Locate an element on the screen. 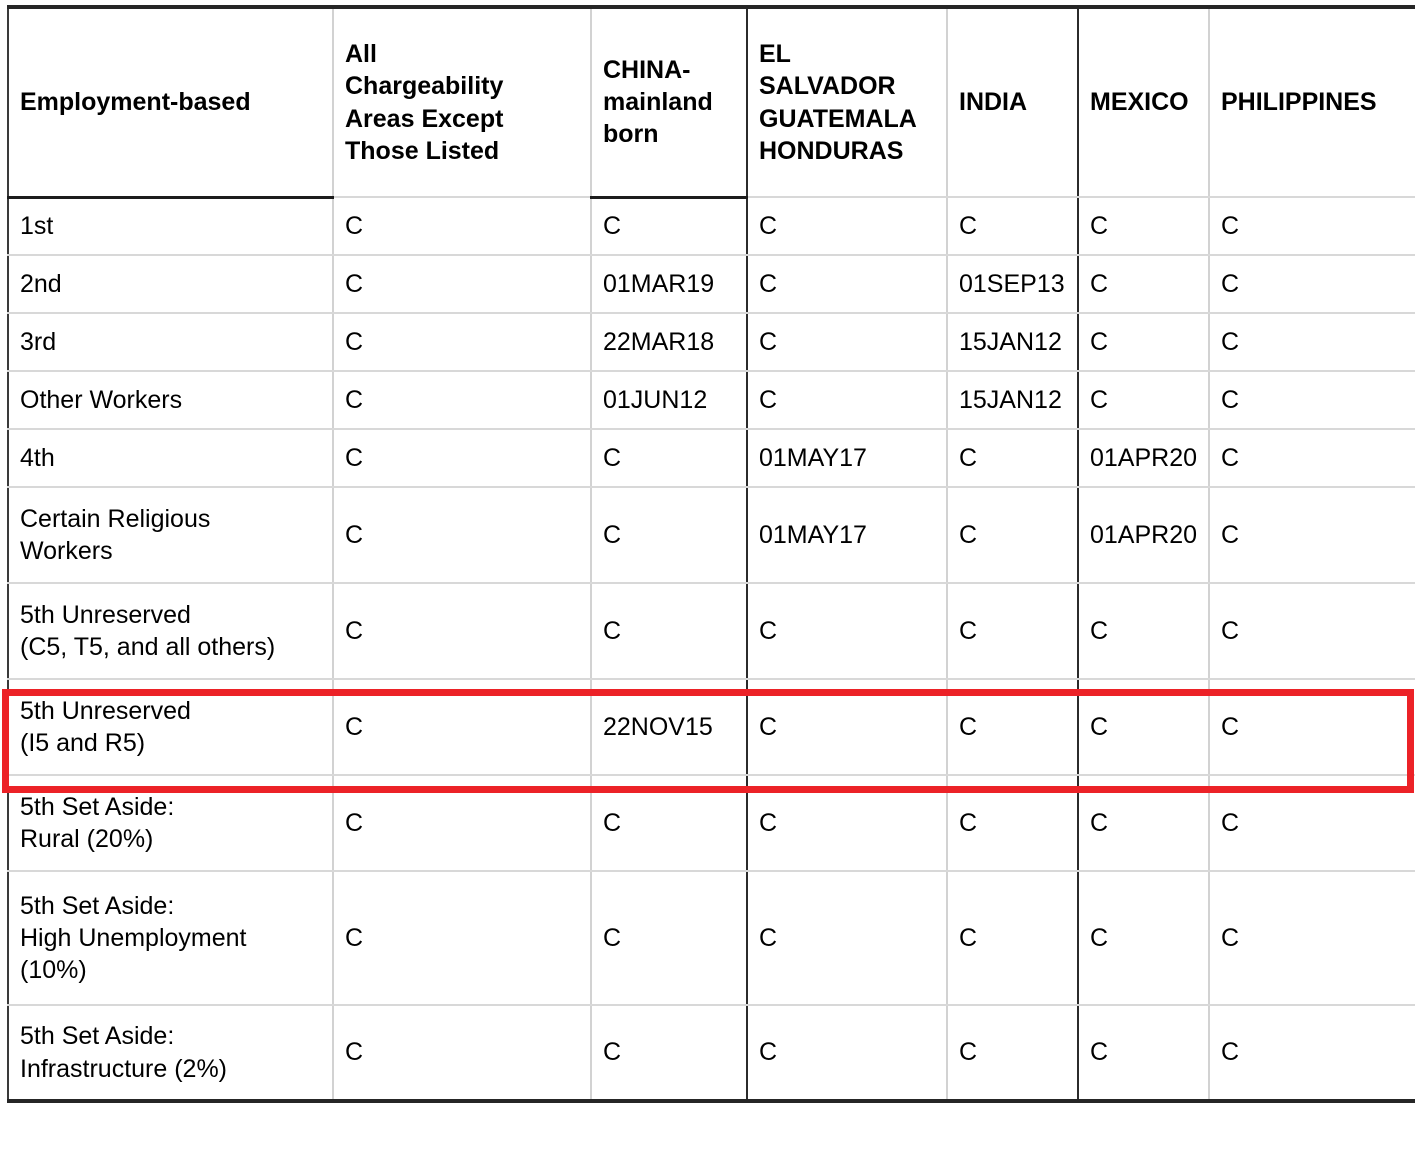 The image size is (1418, 1150). row-category-label: 5th Set Aside: High Unemployment (10%) is located at coordinates (171, 938).